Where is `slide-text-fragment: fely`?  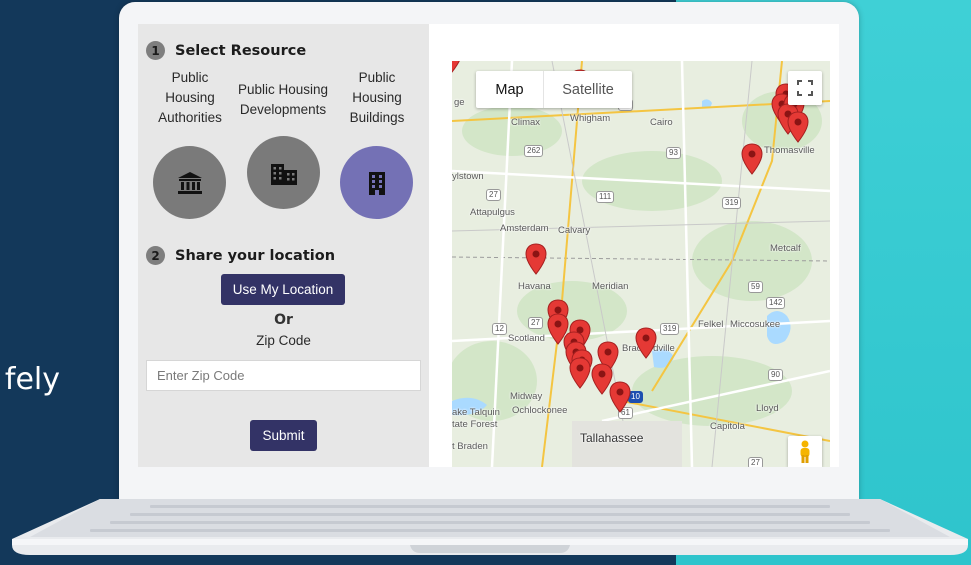
slide-text-fragment: fely is located at coordinates (32, 379).